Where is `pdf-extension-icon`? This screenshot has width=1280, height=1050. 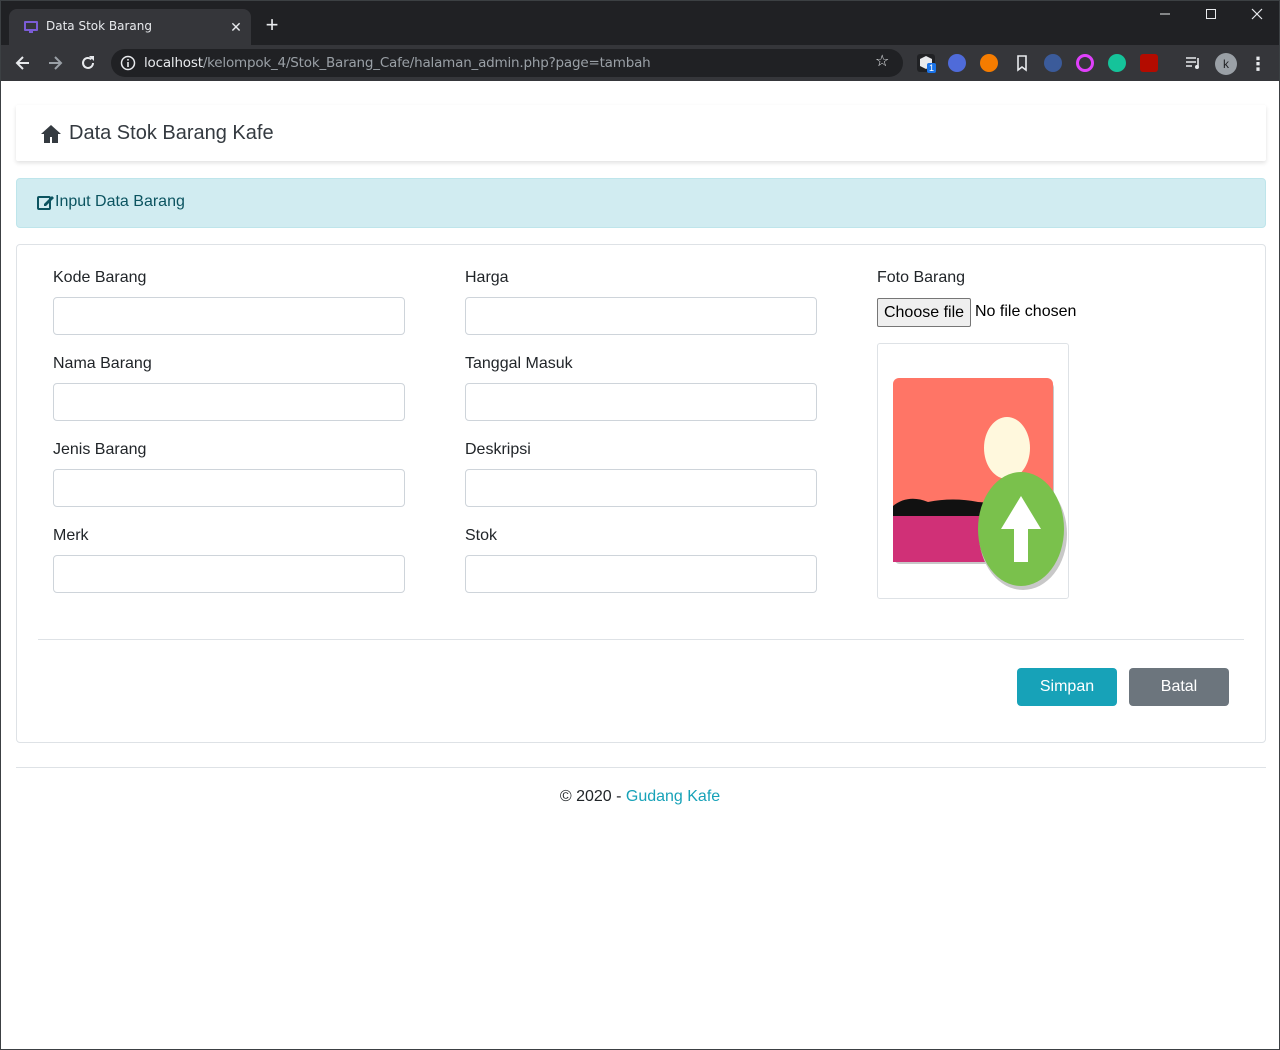 pdf-extension-icon is located at coordinates (1149, 63).